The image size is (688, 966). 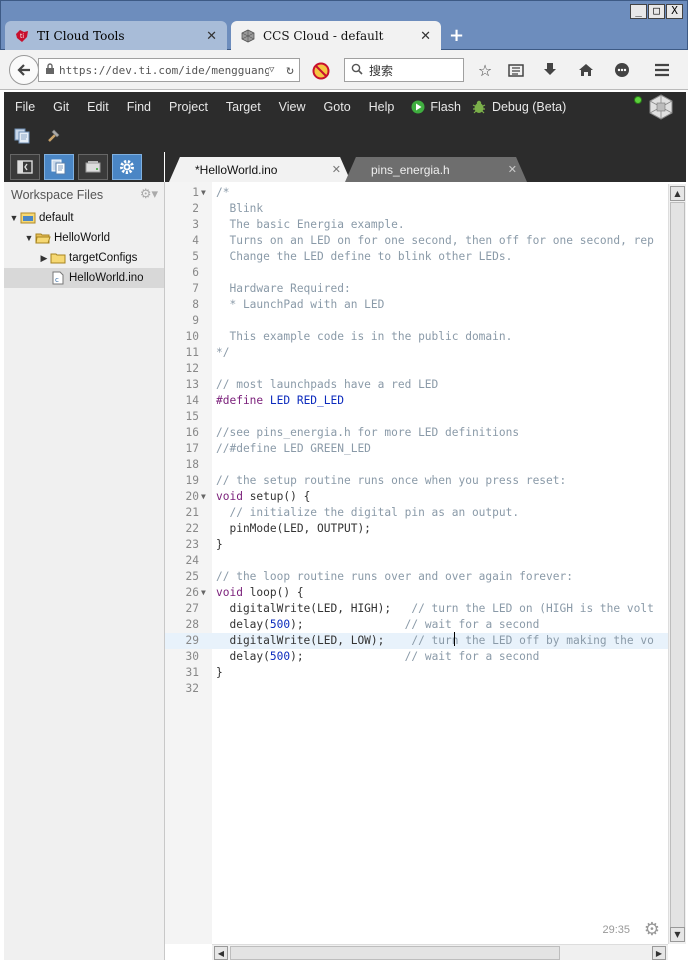 I want to click on code-line: 2 Blink, so click(x=416, y=209).